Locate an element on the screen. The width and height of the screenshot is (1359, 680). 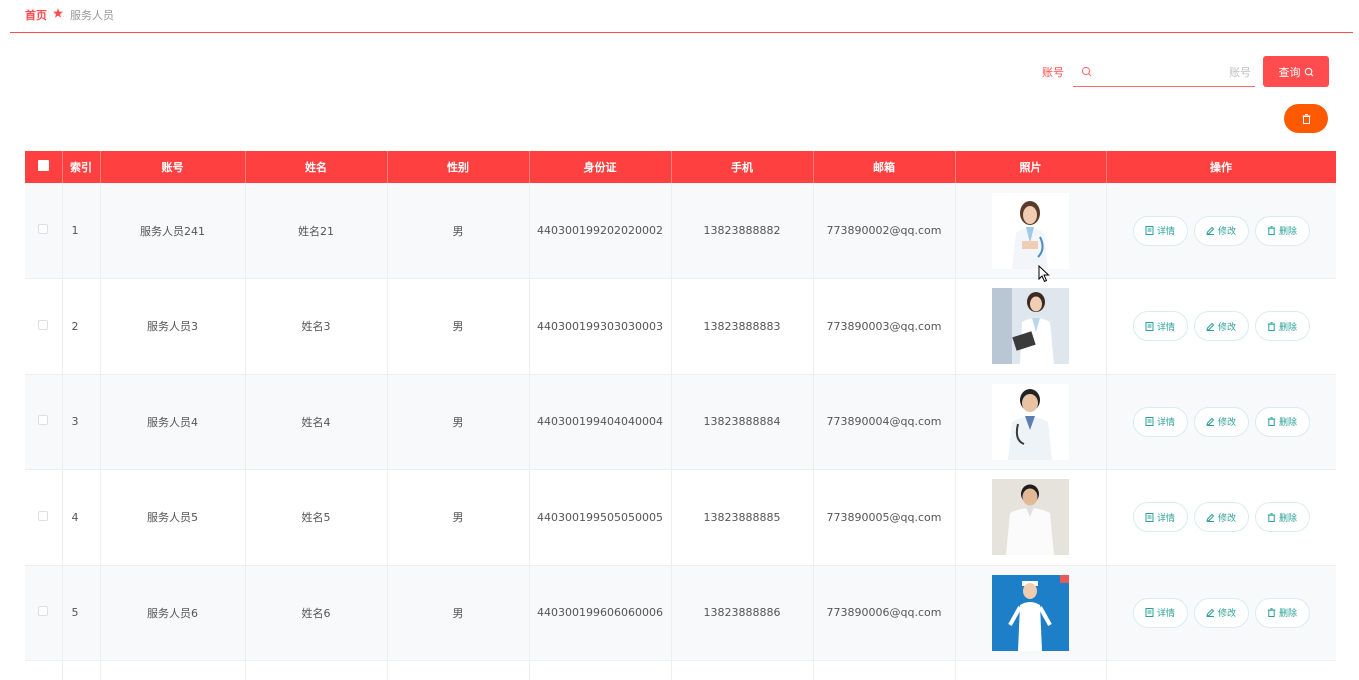
doctor-female-photo is located at coordinates (1030, 230).